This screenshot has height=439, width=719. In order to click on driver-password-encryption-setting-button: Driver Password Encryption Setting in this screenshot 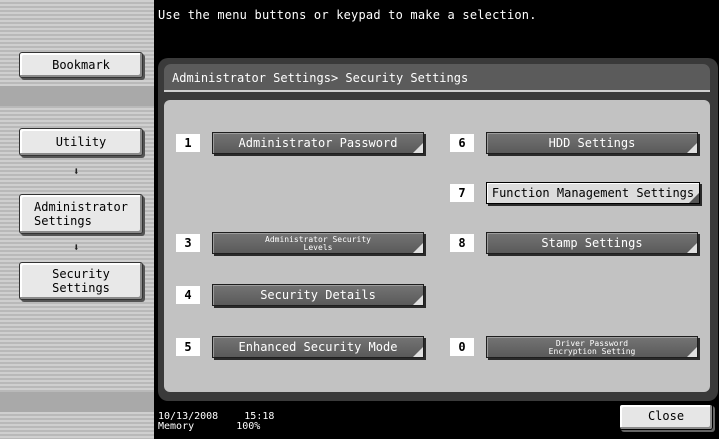, I will do `click(592, 347)`.